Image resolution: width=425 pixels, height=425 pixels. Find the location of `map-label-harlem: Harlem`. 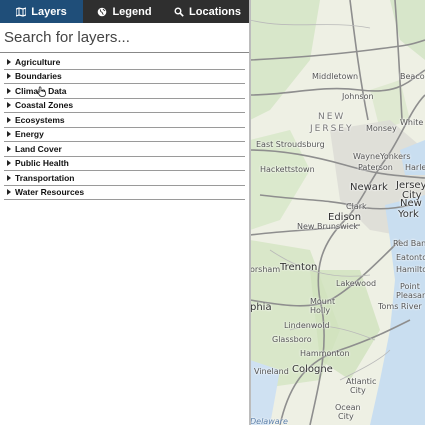

map-label-harlem: Harlem is located at coordinates (415, 167).